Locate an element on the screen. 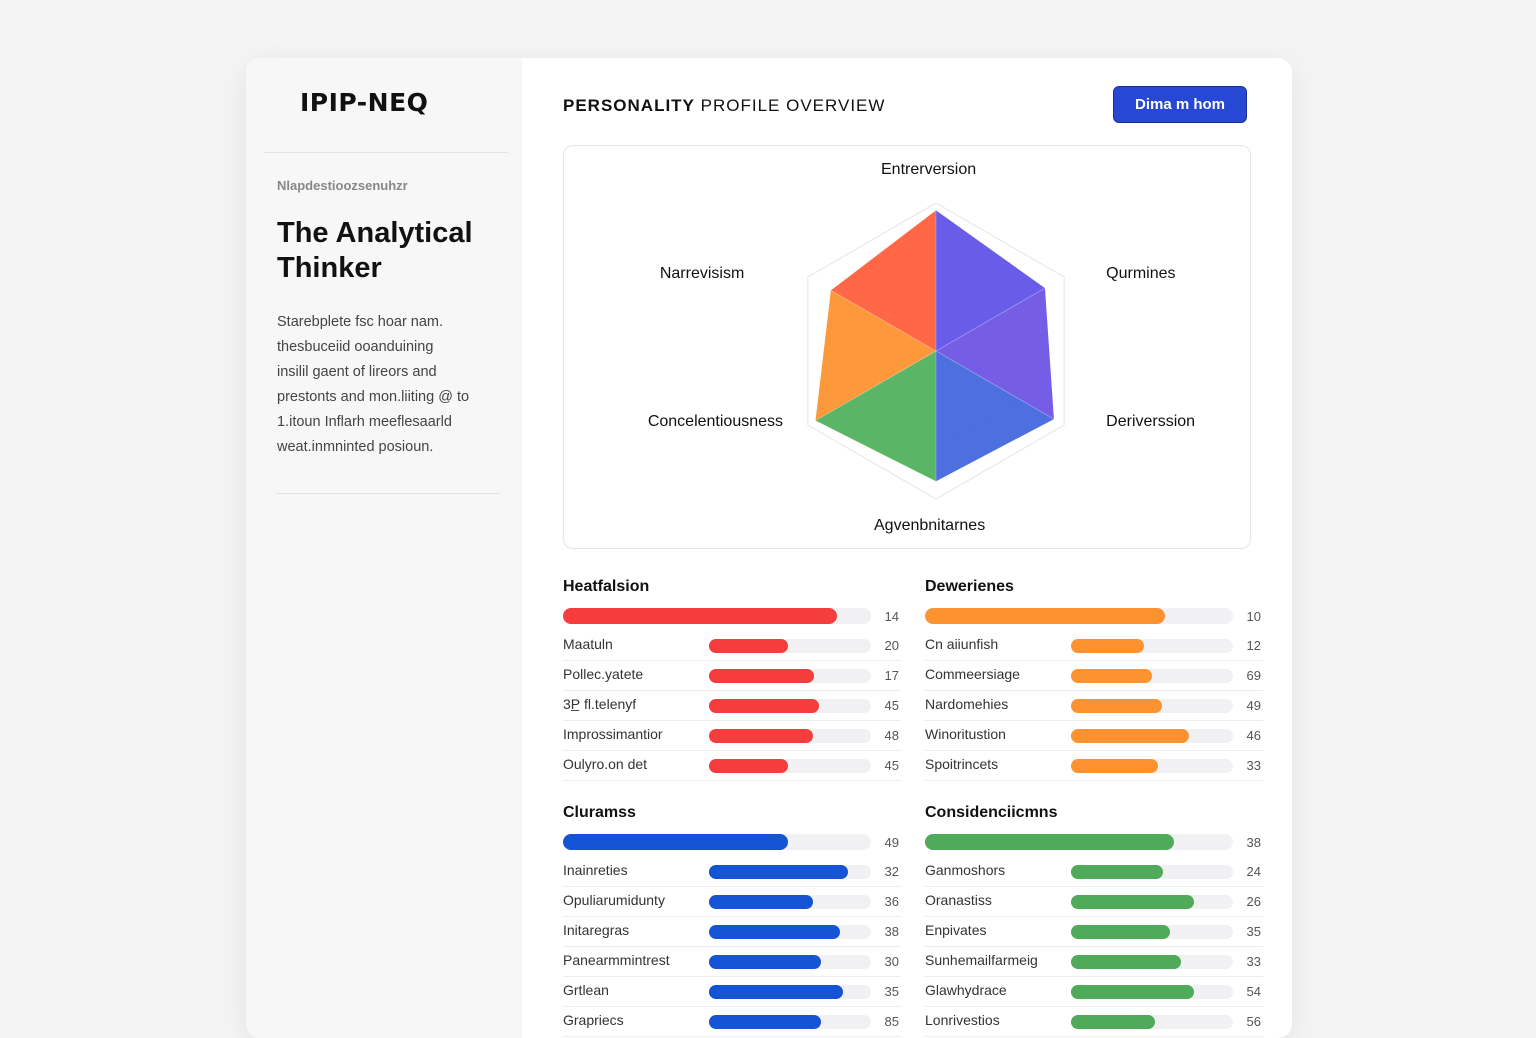 This screenshot has height=1038, width=1536. radar-axis-label: Deriverssion is located at coordinates (1151, 421).